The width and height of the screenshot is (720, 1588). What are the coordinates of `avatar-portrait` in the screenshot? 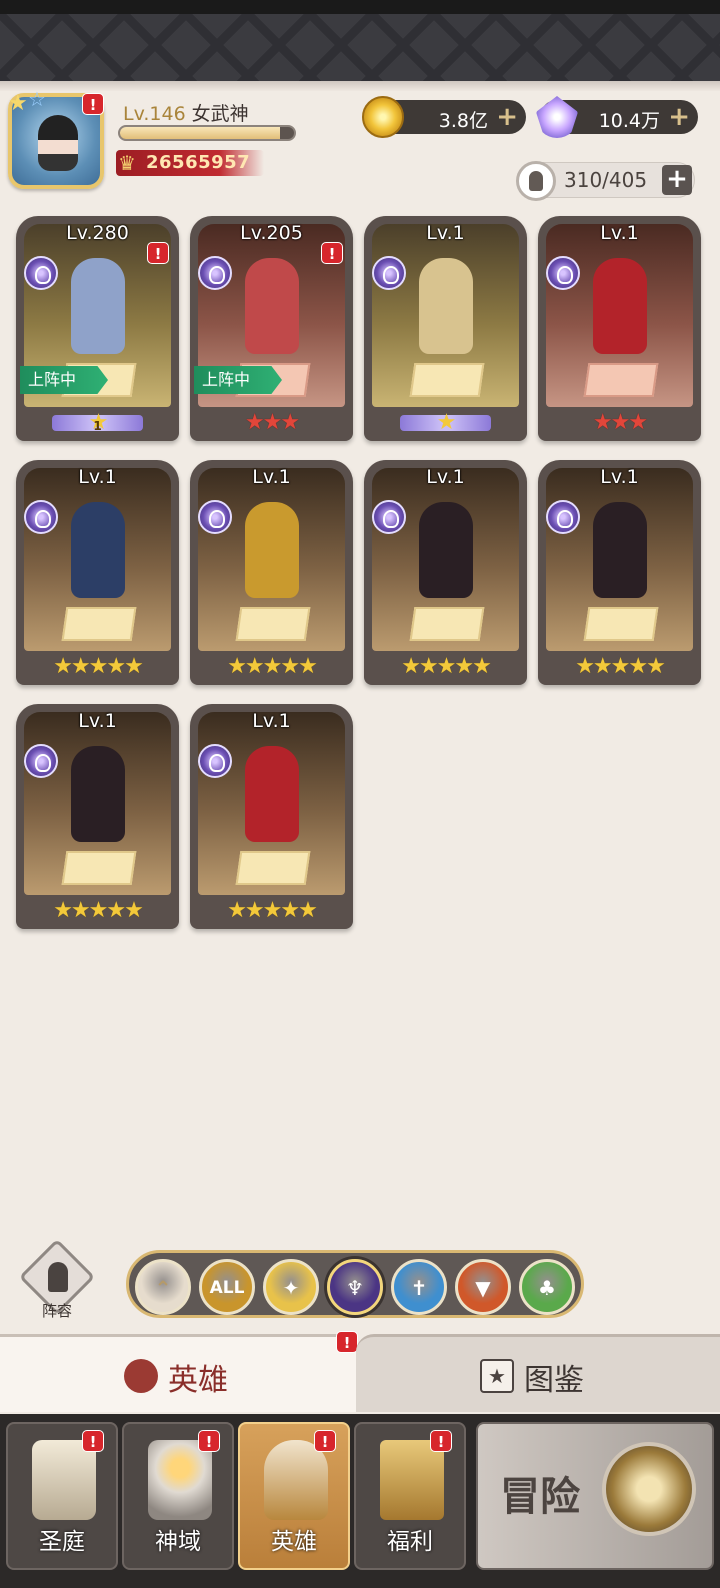 It's located at (58, 143).